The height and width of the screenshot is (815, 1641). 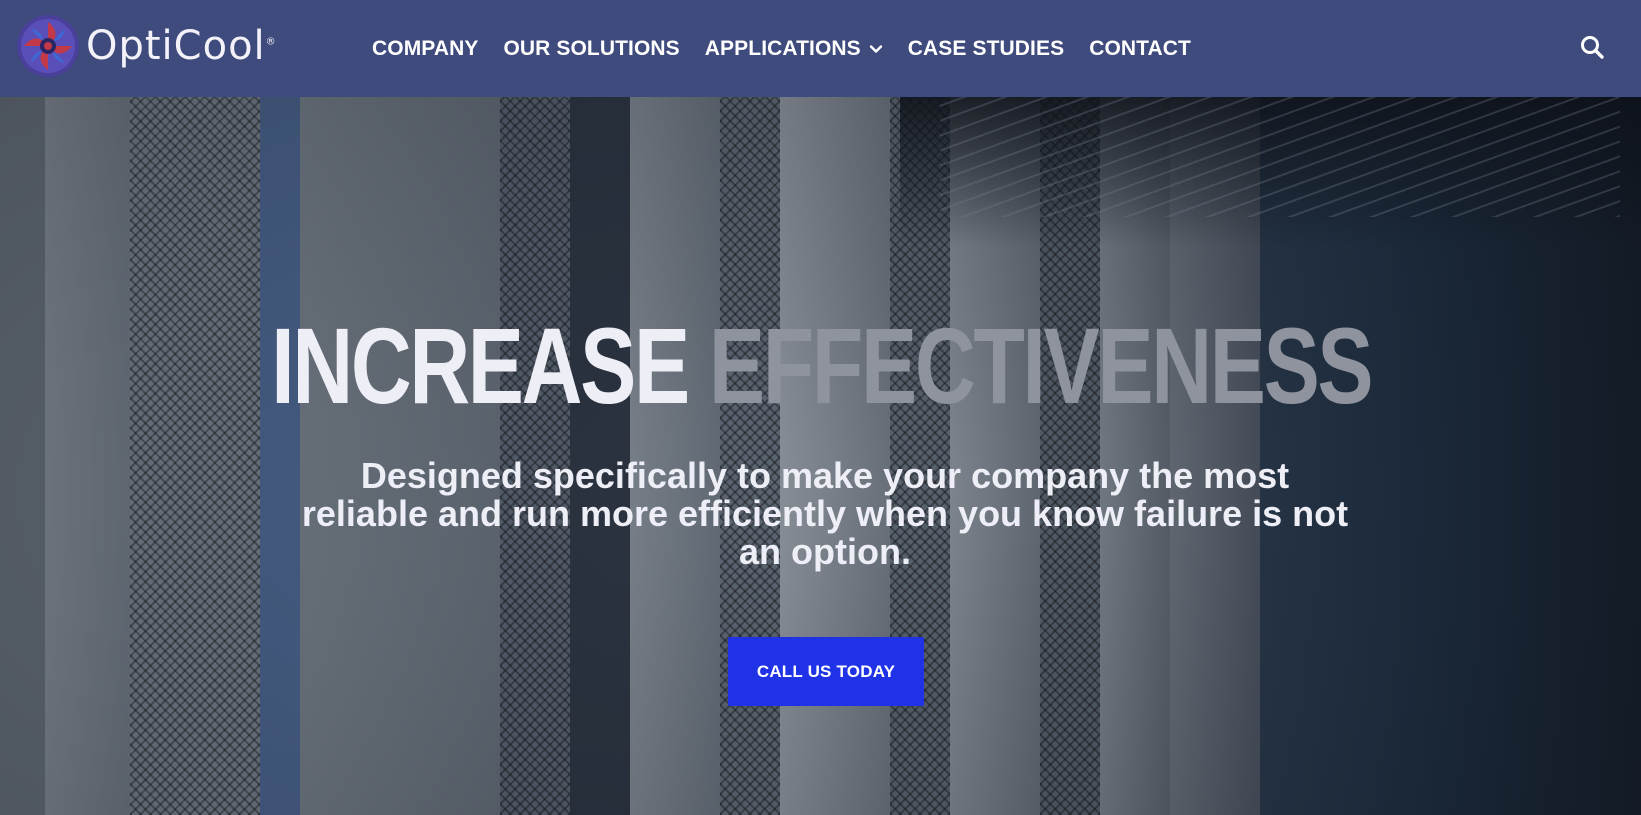 I want to click on chevron-down-icon, so click(x=875, y=48).